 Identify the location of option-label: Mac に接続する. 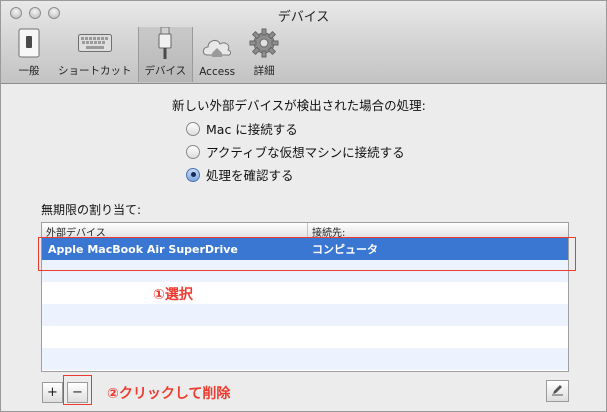
(252, 129).